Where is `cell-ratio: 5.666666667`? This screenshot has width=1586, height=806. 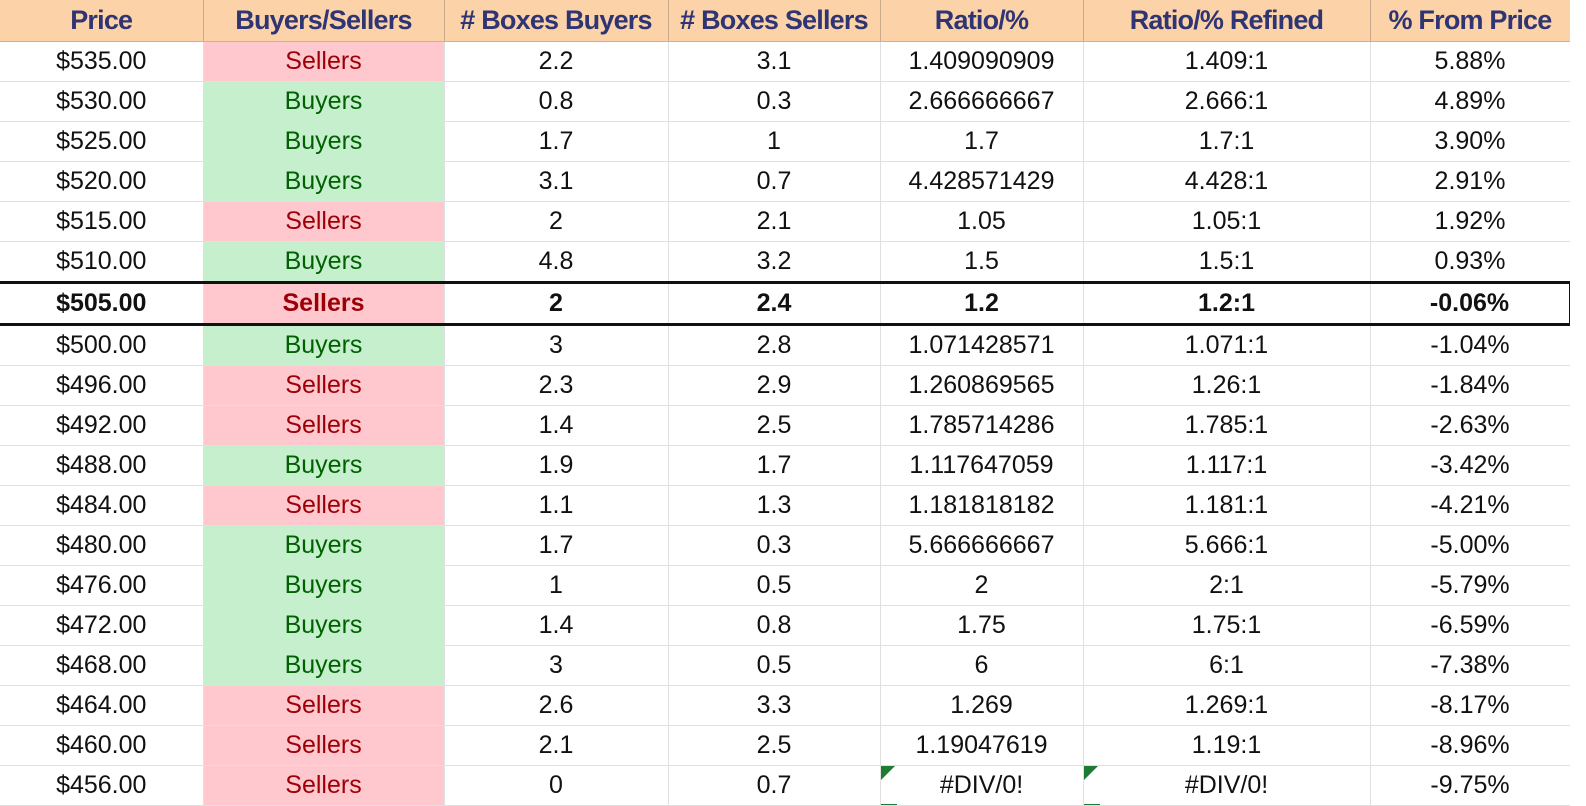 cell-ratio: 5.666666667 is located at coordinates (982, 545).